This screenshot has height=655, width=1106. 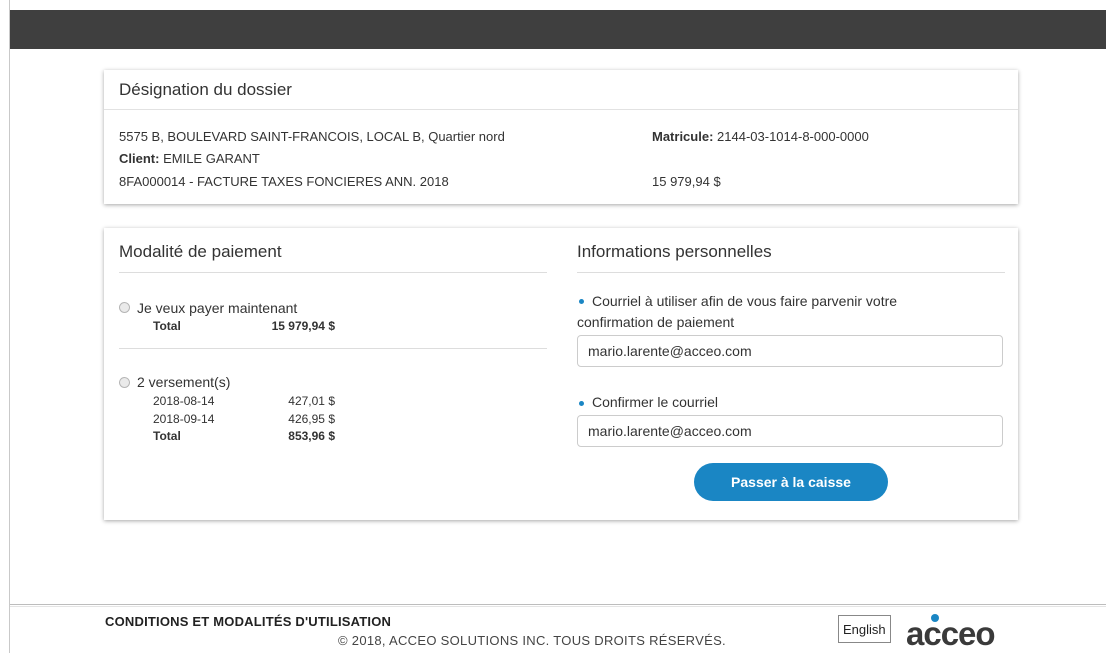 I want to click on footer-divider-shadow, so click(x=558, y=606).